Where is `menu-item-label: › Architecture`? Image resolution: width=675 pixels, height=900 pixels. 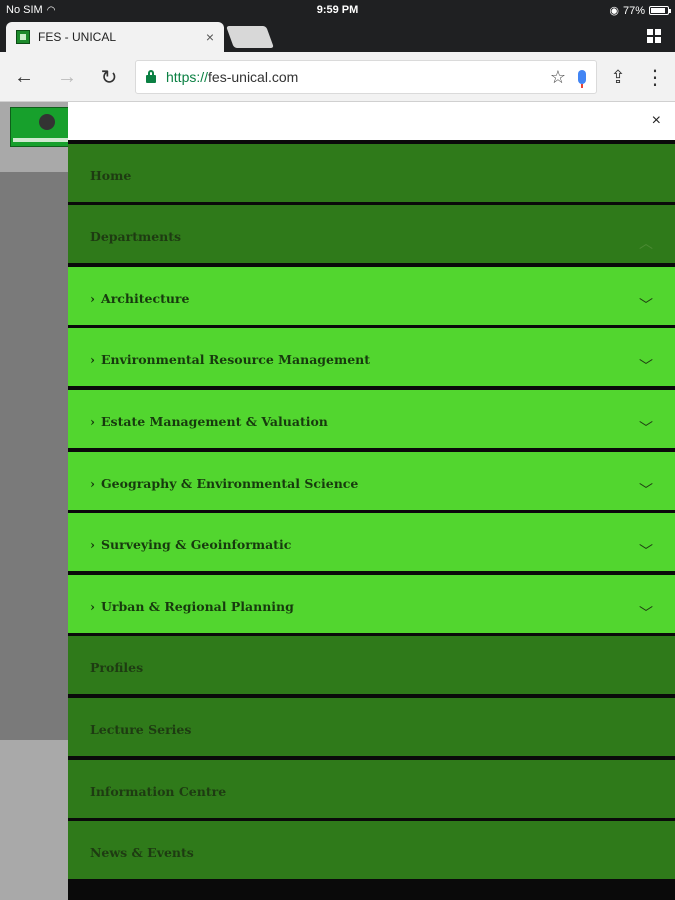
menu-item-label: › Architecture is located at coordinates (139, 298).